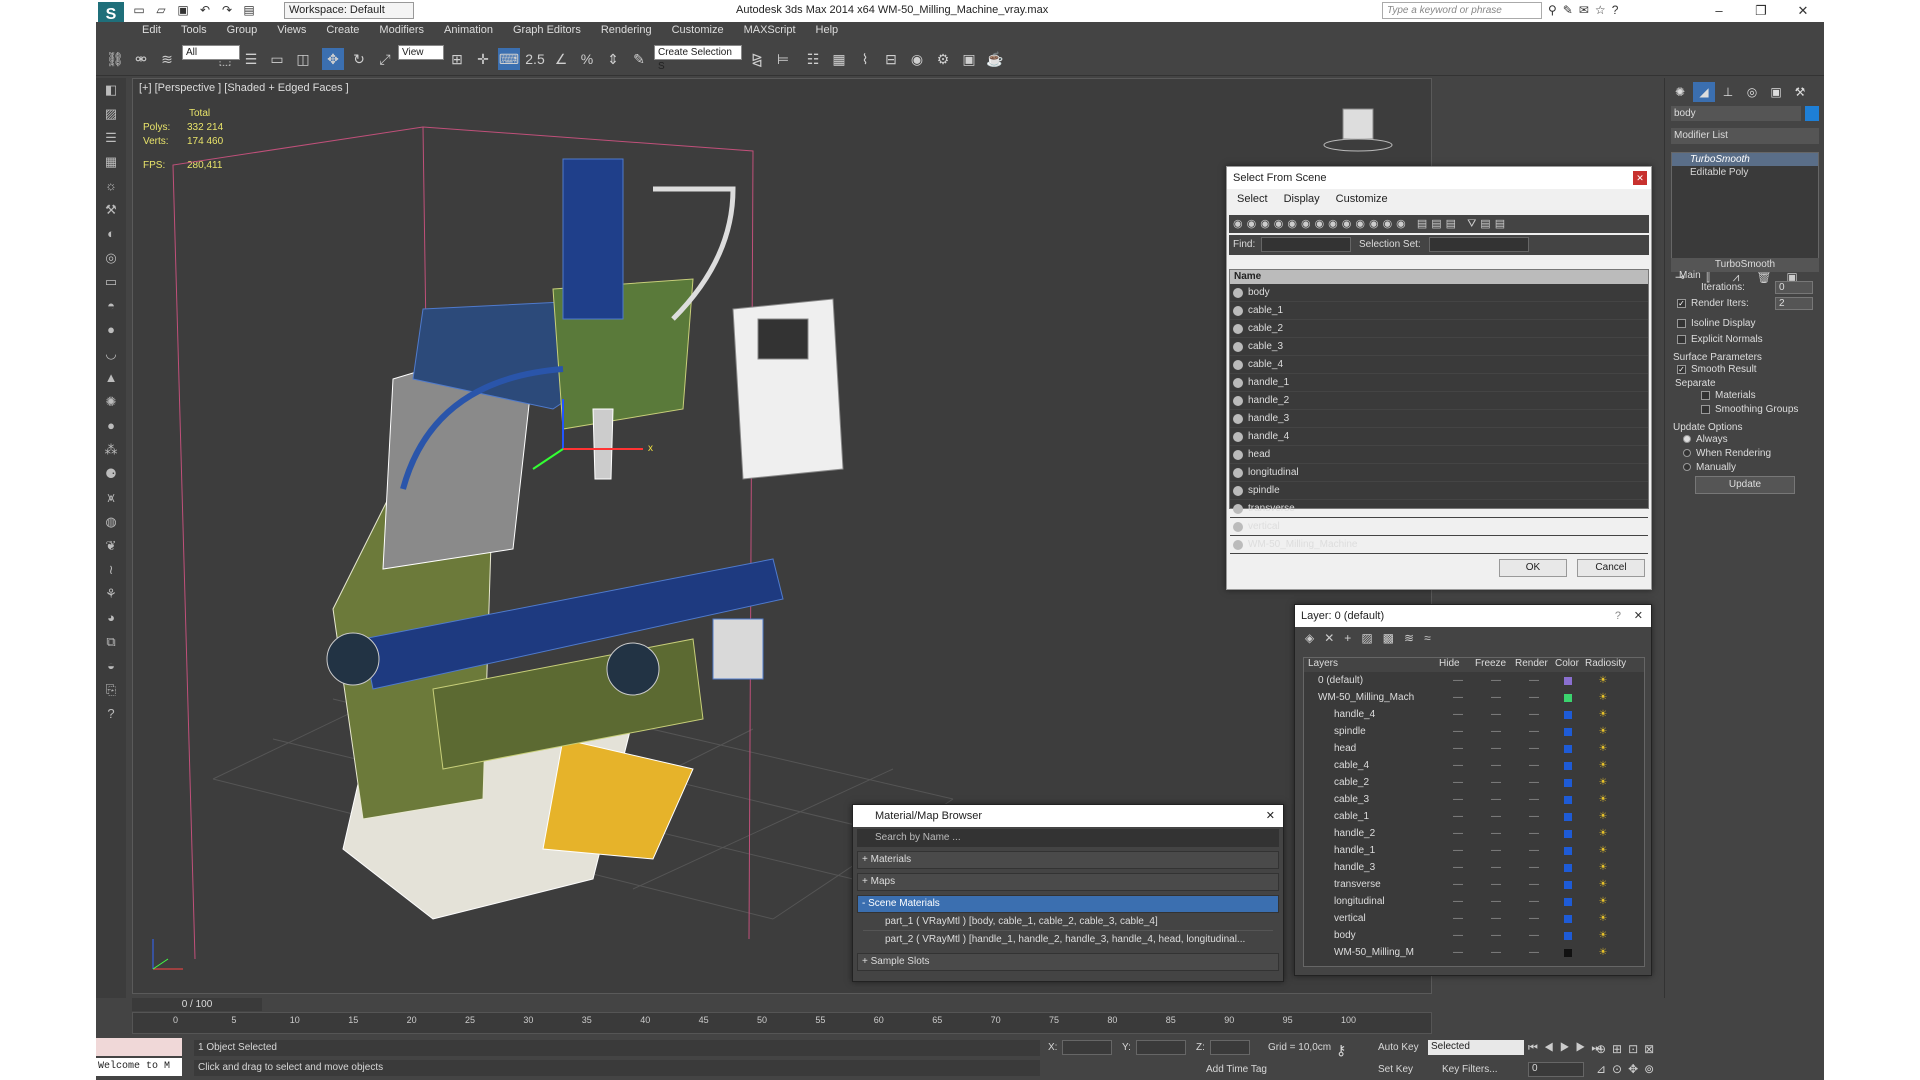  Describe the element at coordinates (1161, 1047) in the screenshot. I see `y-coord-field` at that location.